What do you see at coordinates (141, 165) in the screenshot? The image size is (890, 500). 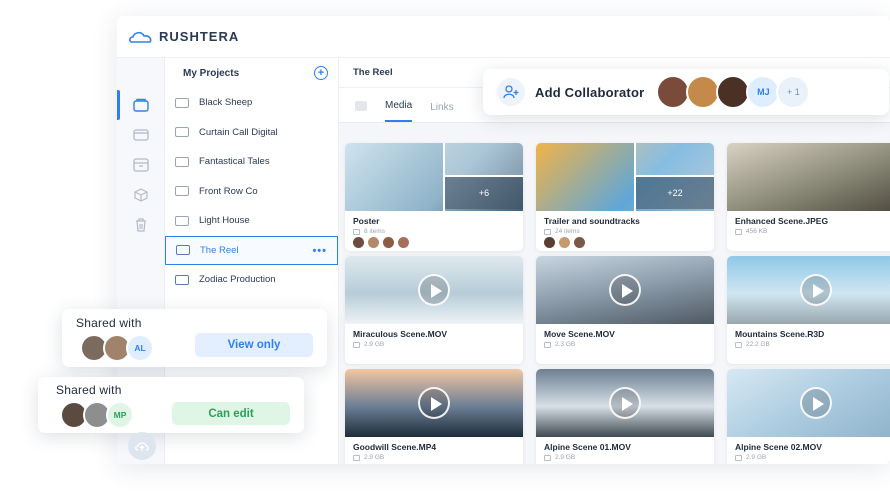 I see `archive-icon` at bounding box center [141, 165].